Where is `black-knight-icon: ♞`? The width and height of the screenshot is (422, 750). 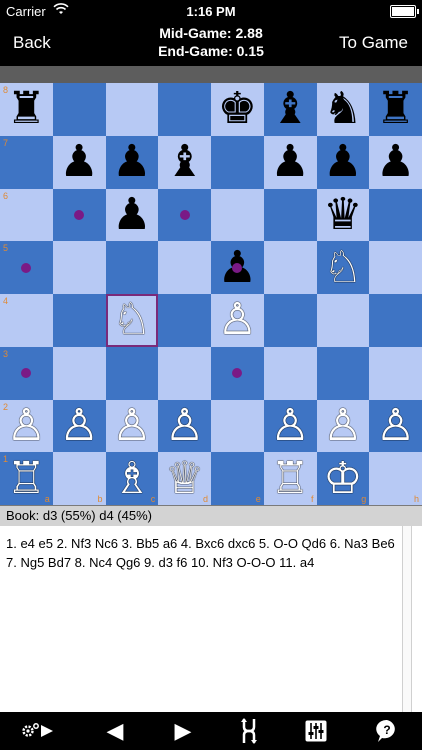 black-knight-icon: ♞ is located at coordinates (343, 109).